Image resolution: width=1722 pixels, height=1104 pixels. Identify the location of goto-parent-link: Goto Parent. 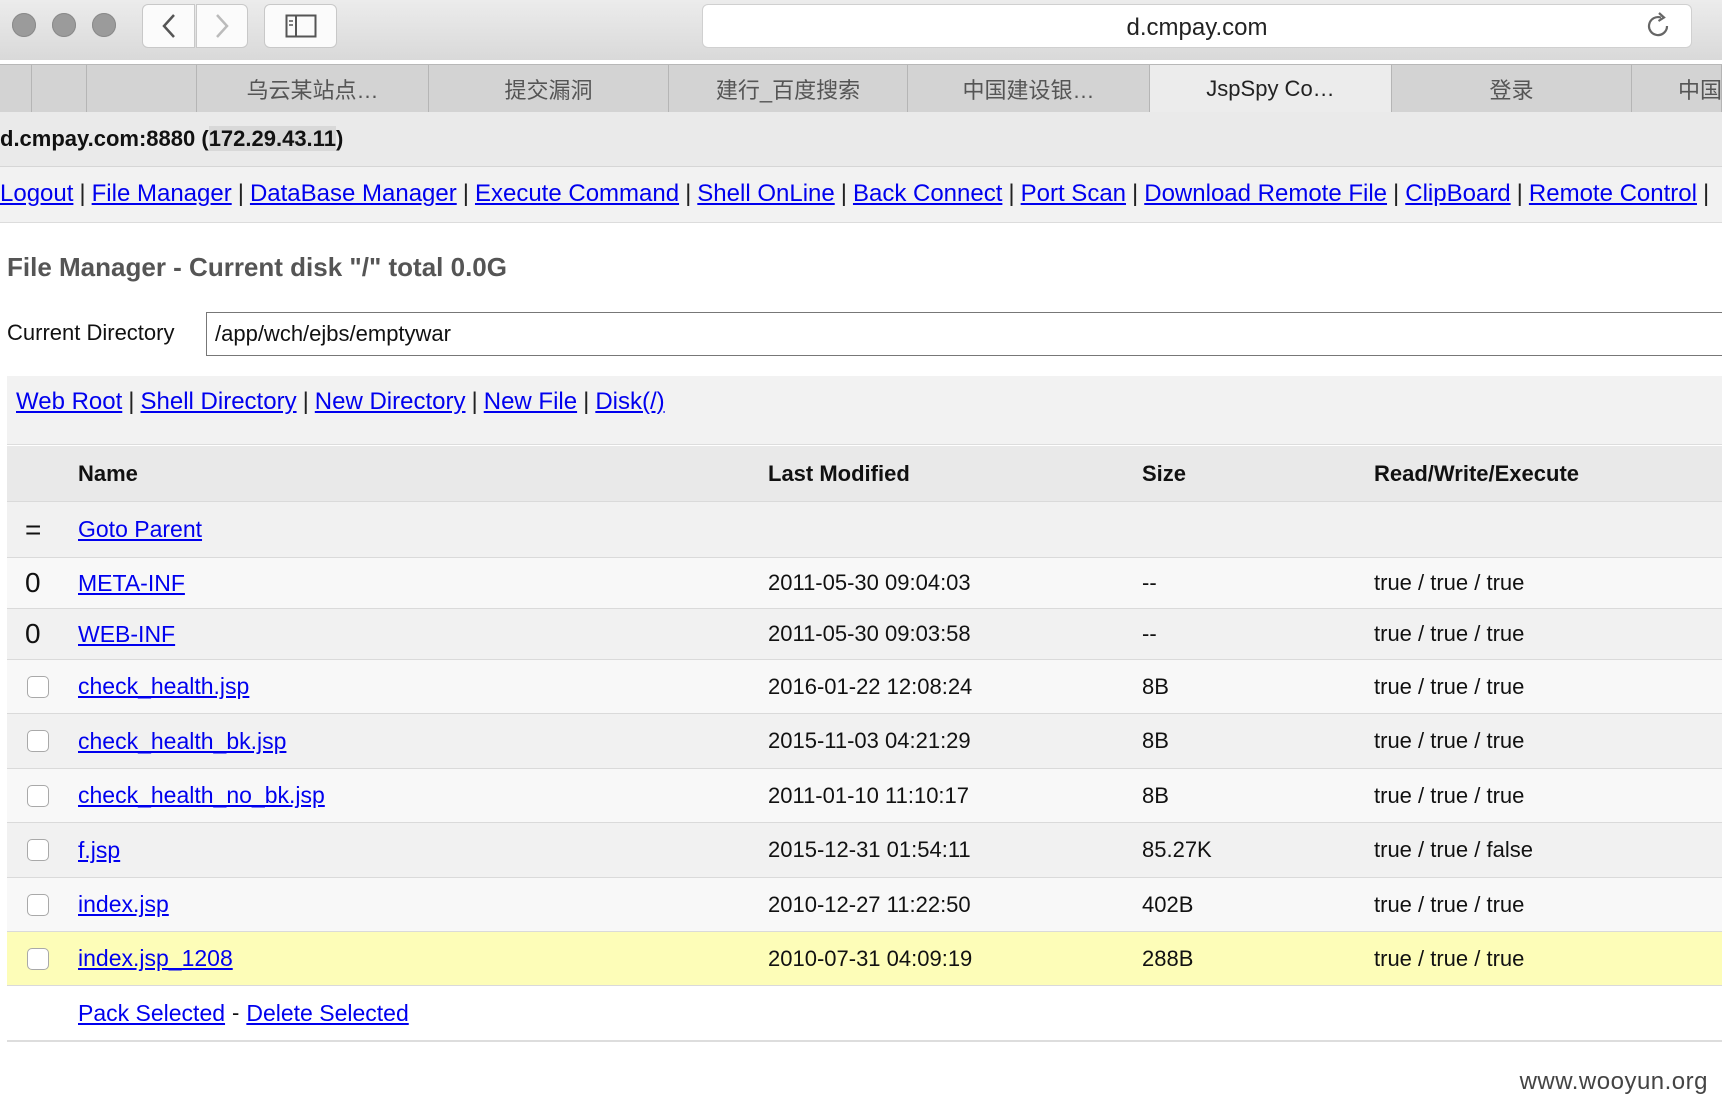
(140, 529).